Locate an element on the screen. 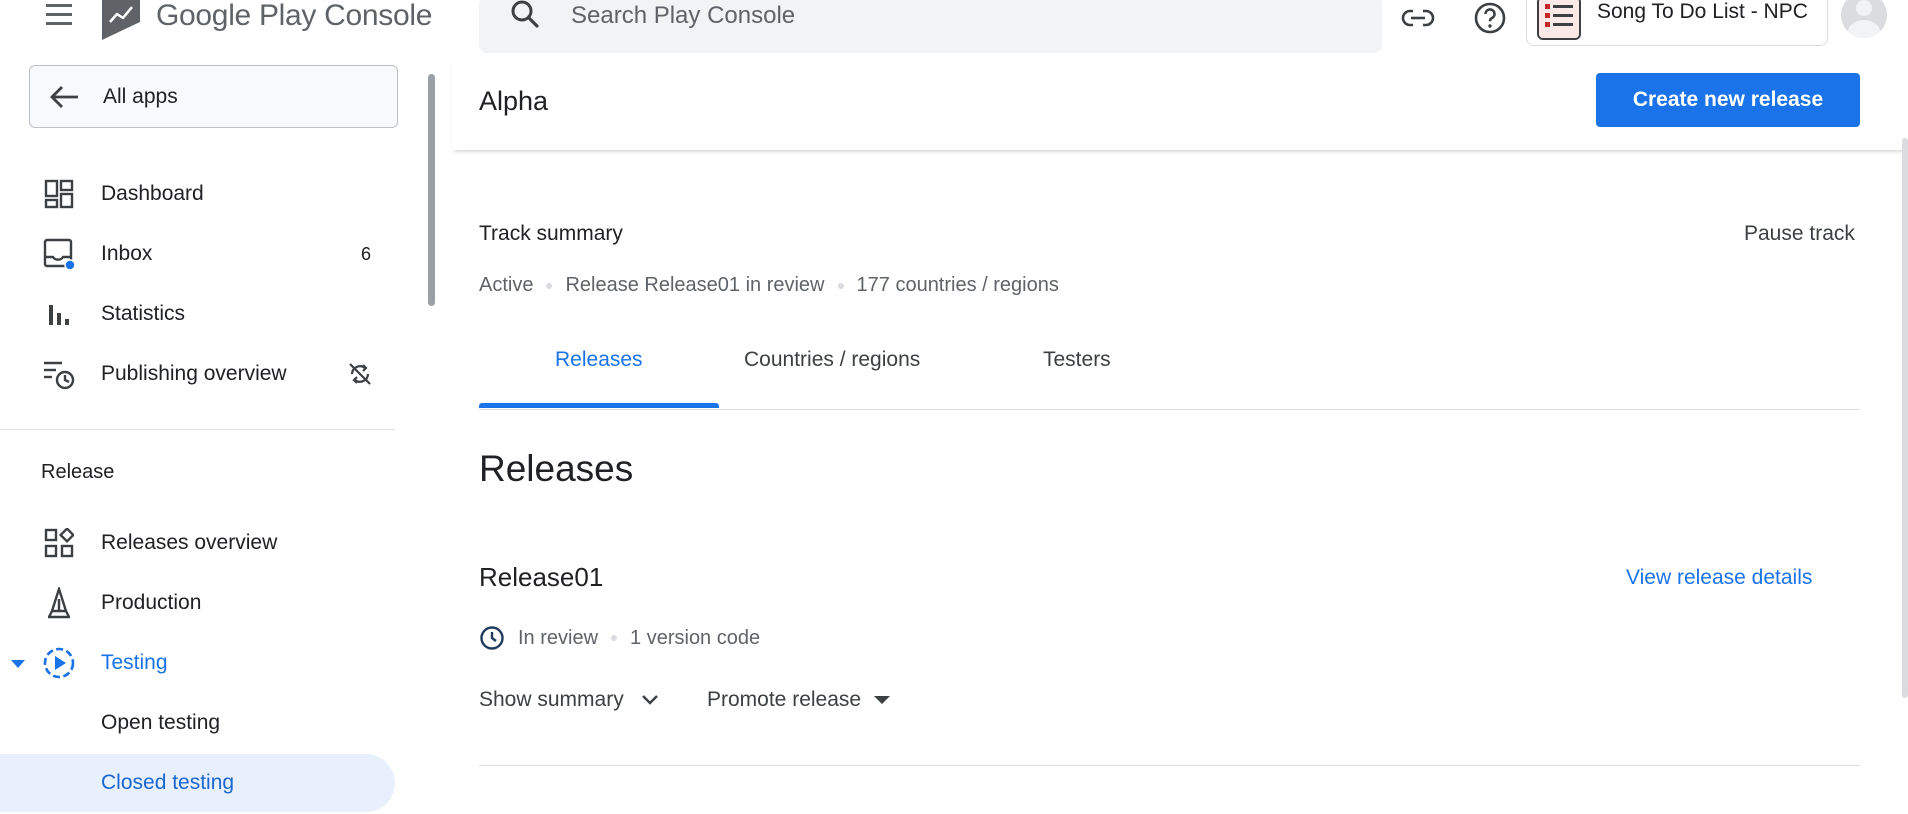 The height and width of the screenshot is (814, 1908). sidebar-item-label: Releases overview is located at coordinates (189, 542).